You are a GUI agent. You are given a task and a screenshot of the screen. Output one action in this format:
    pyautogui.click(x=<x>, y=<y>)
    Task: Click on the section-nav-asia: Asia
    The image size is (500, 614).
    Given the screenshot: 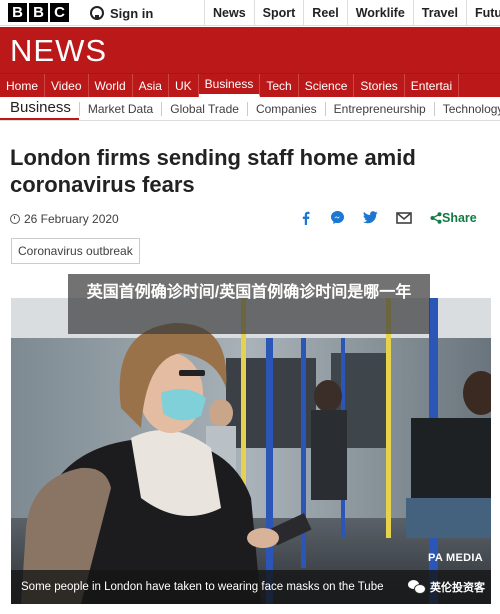 What is the action you would take?
    pyautogui.click(x=151, y=85)
    